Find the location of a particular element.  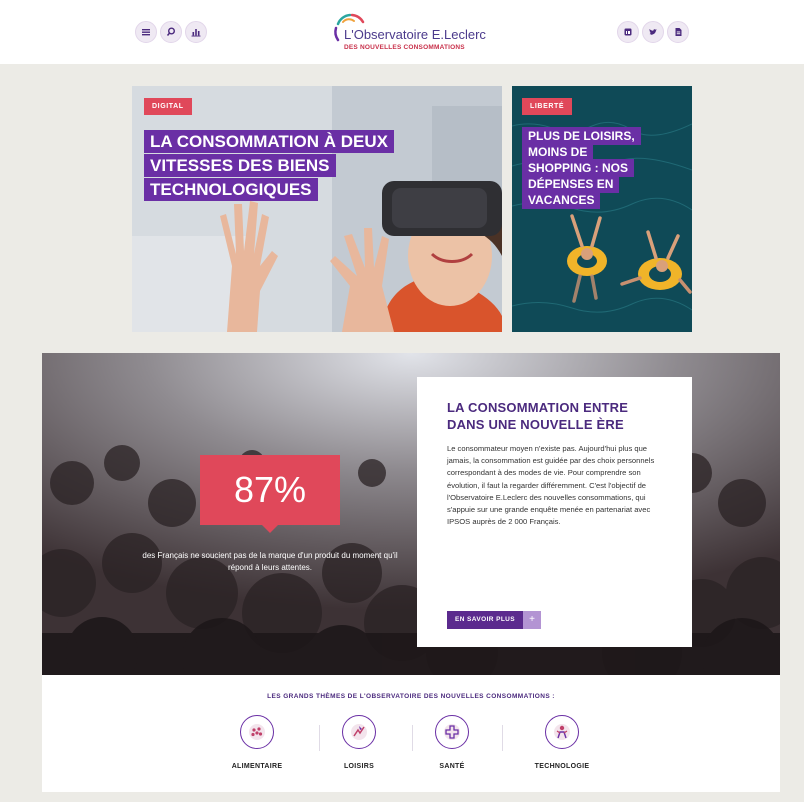

learn-more-button: EN SAVOIR PLUS + is located at coordinates (494, 620).